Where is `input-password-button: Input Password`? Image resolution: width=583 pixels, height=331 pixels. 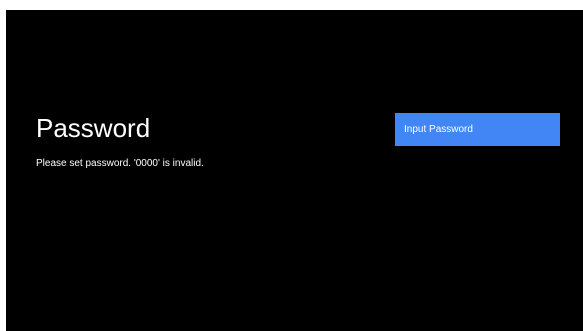 input-password-button: Input Password is located at coordinates (477, 129).